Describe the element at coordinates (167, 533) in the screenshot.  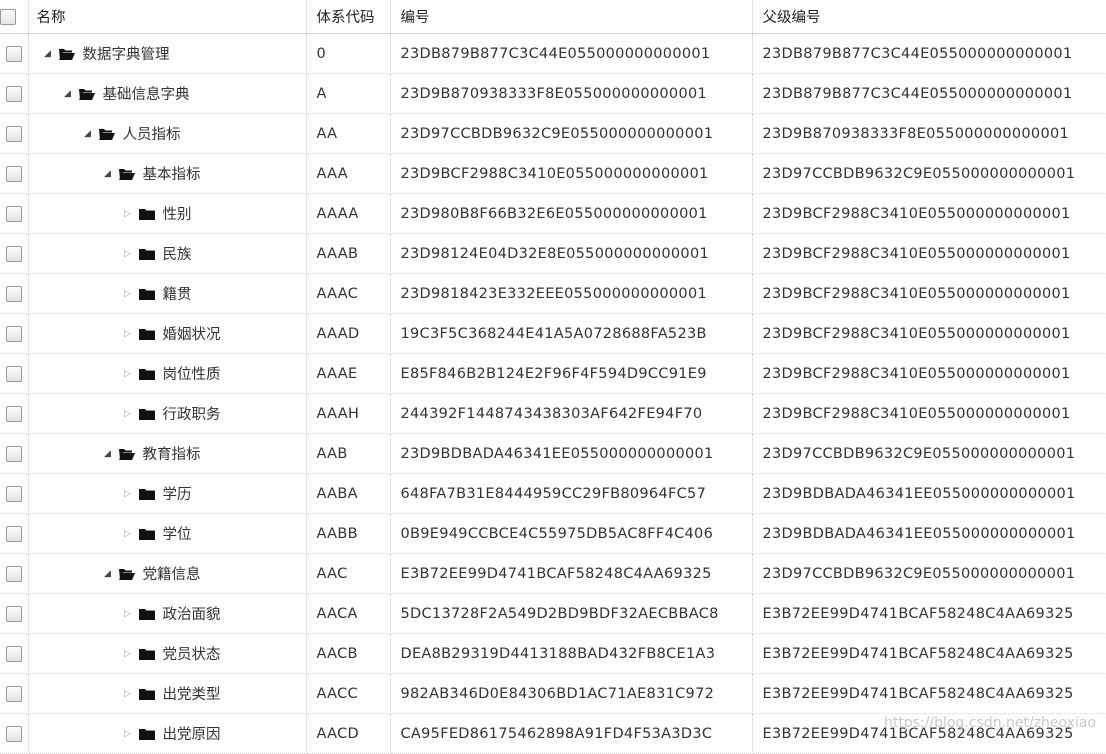
I see `cell-name: ▷ 学位` at that location.